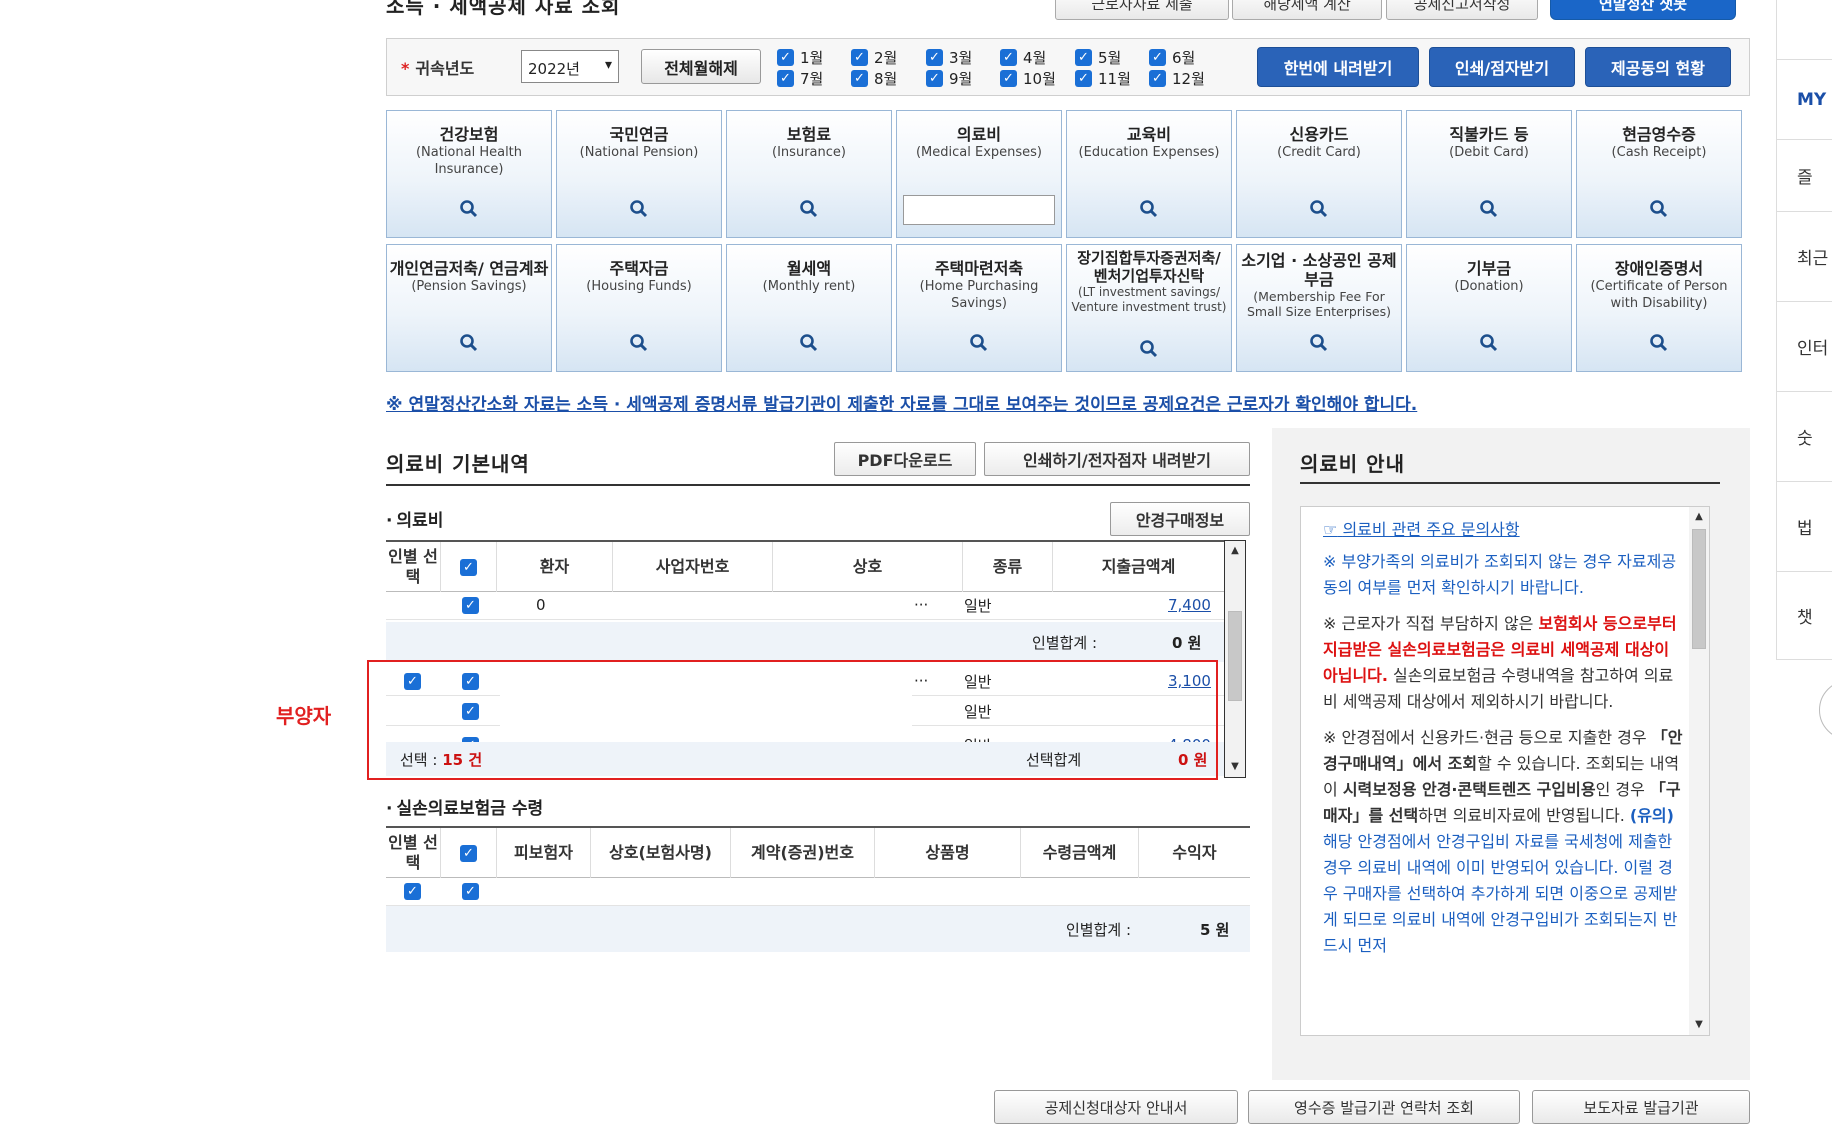 Image resolution: width=1832 pixels, height=1124 pixels. Describe the element at coordinates (469, 174) in the screenshot. I see `tile-health-insurance: 건강보험 (National Health Insurance)` at that location.